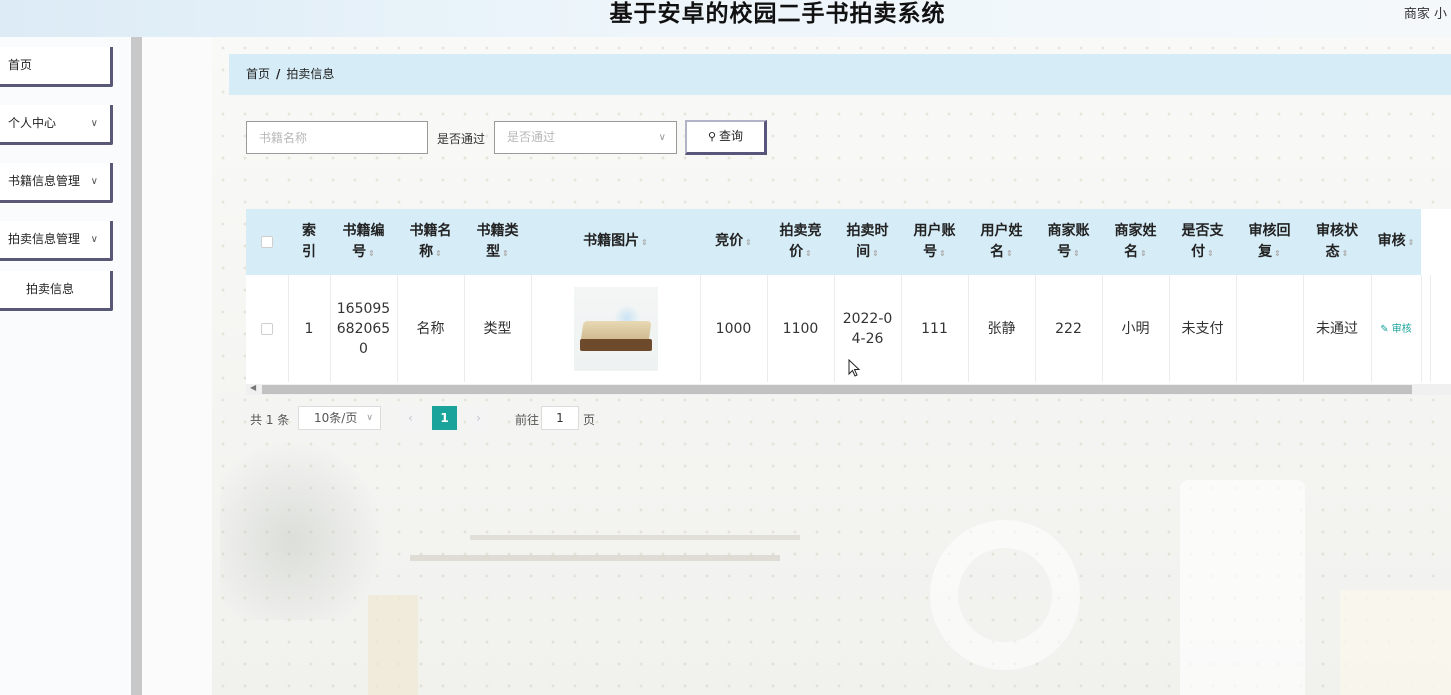  I want to click on scroll-left-icon: ◀, so click(253, 387).